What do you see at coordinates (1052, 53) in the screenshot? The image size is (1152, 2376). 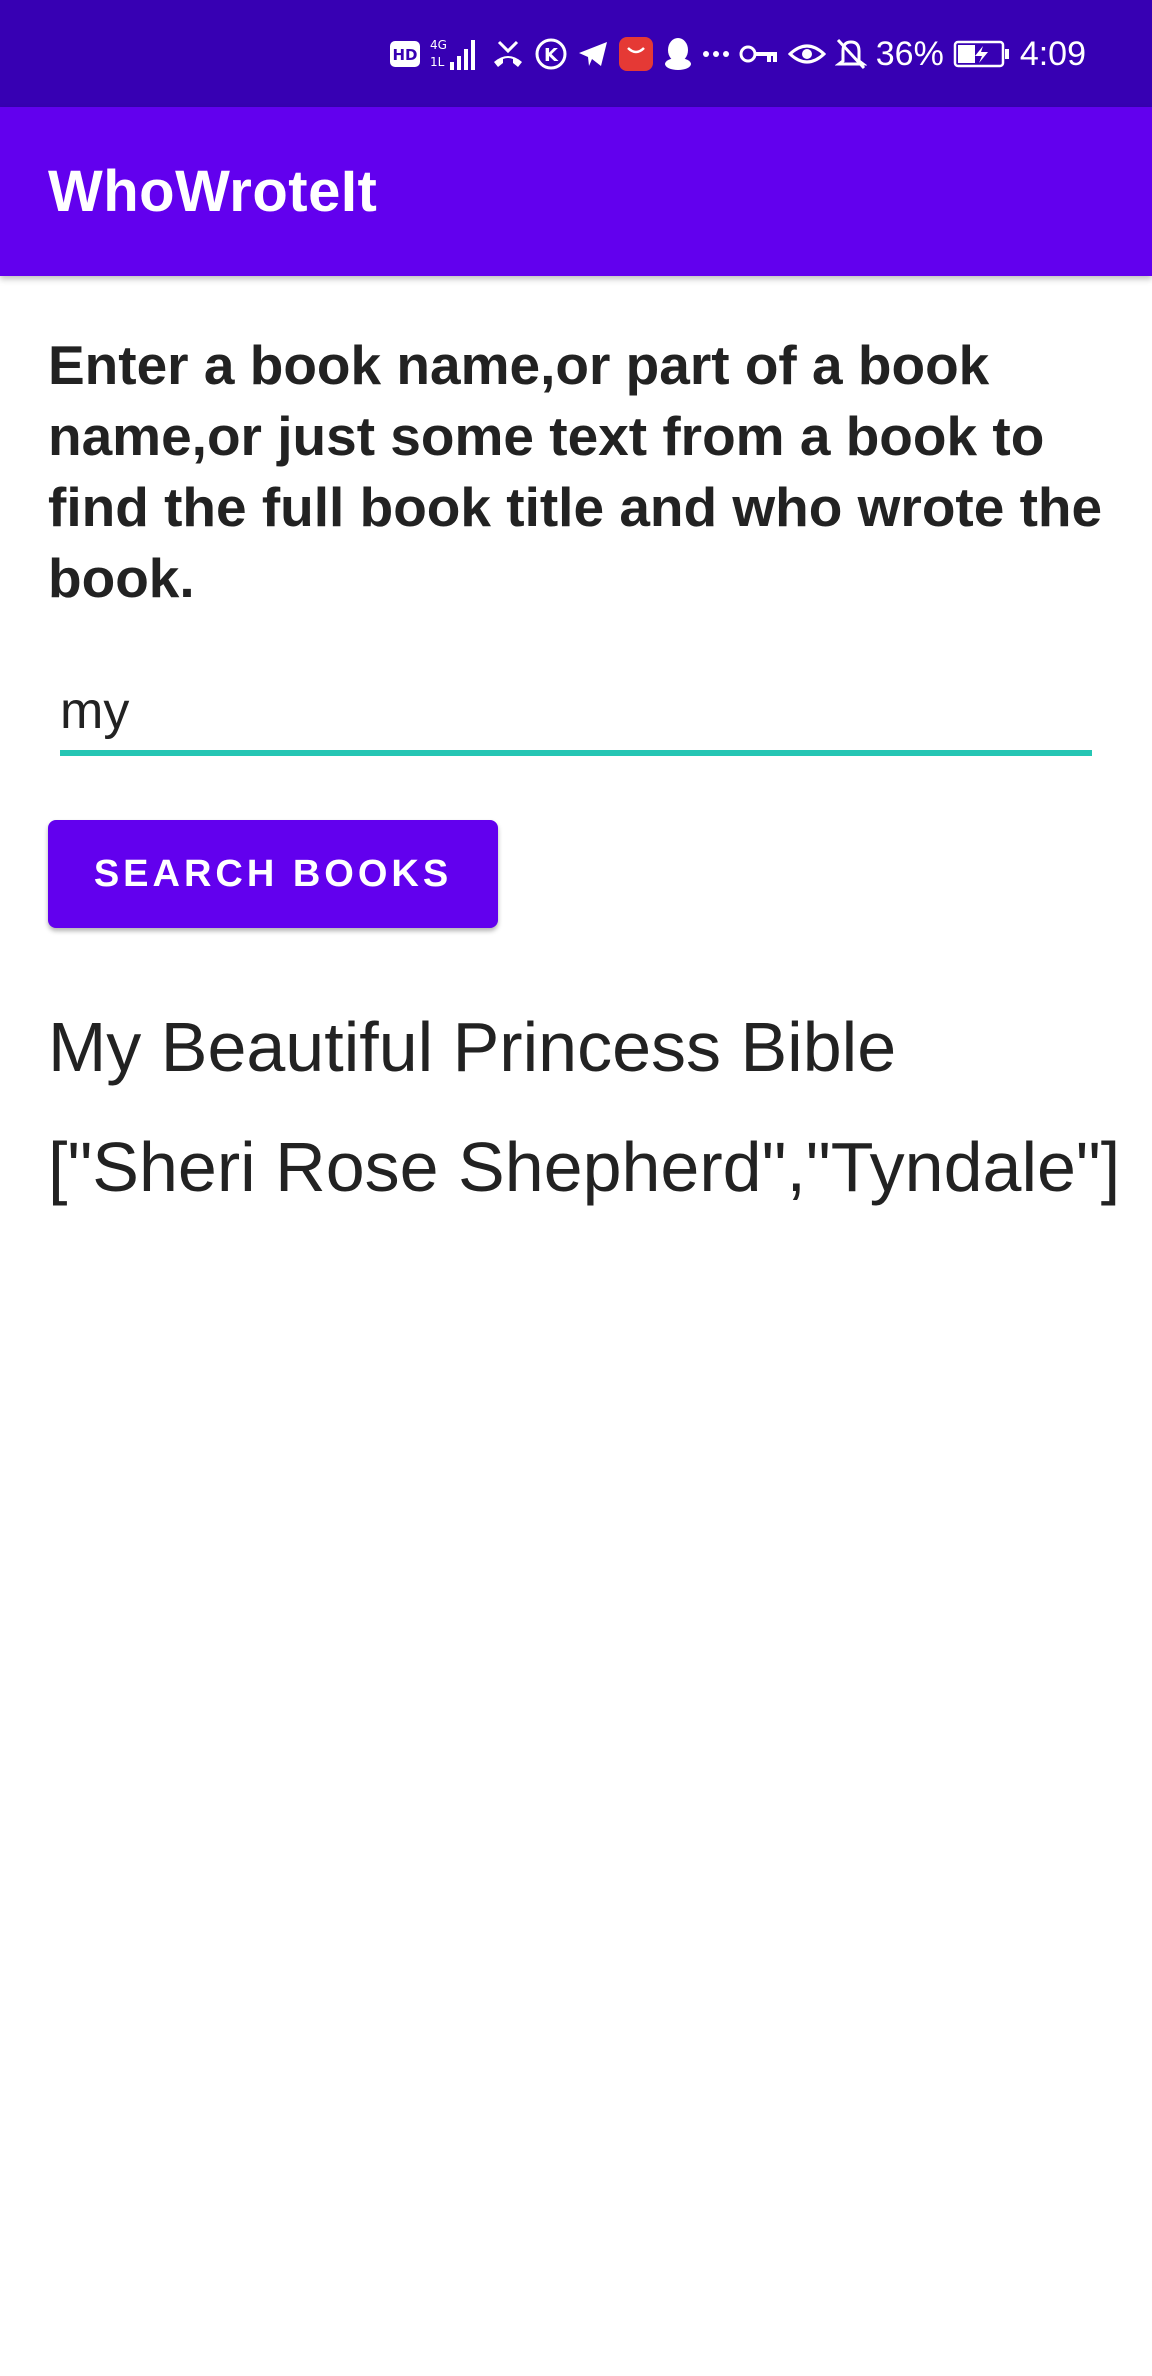 I see `status-time: 4:09` at bounding box center [1052, 53].